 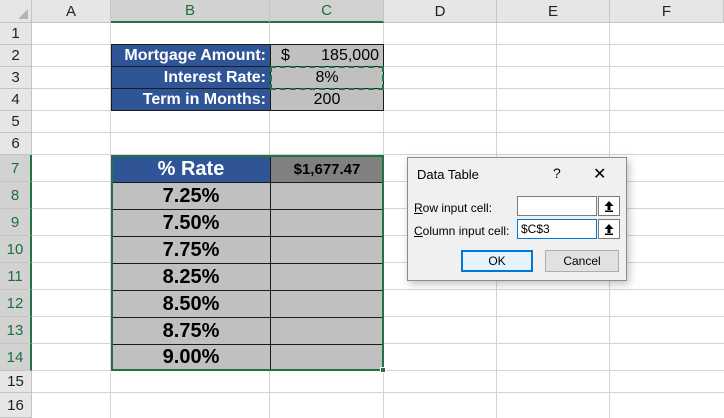 I want to click on row-input-cell-field, so click(x=557, y=206).